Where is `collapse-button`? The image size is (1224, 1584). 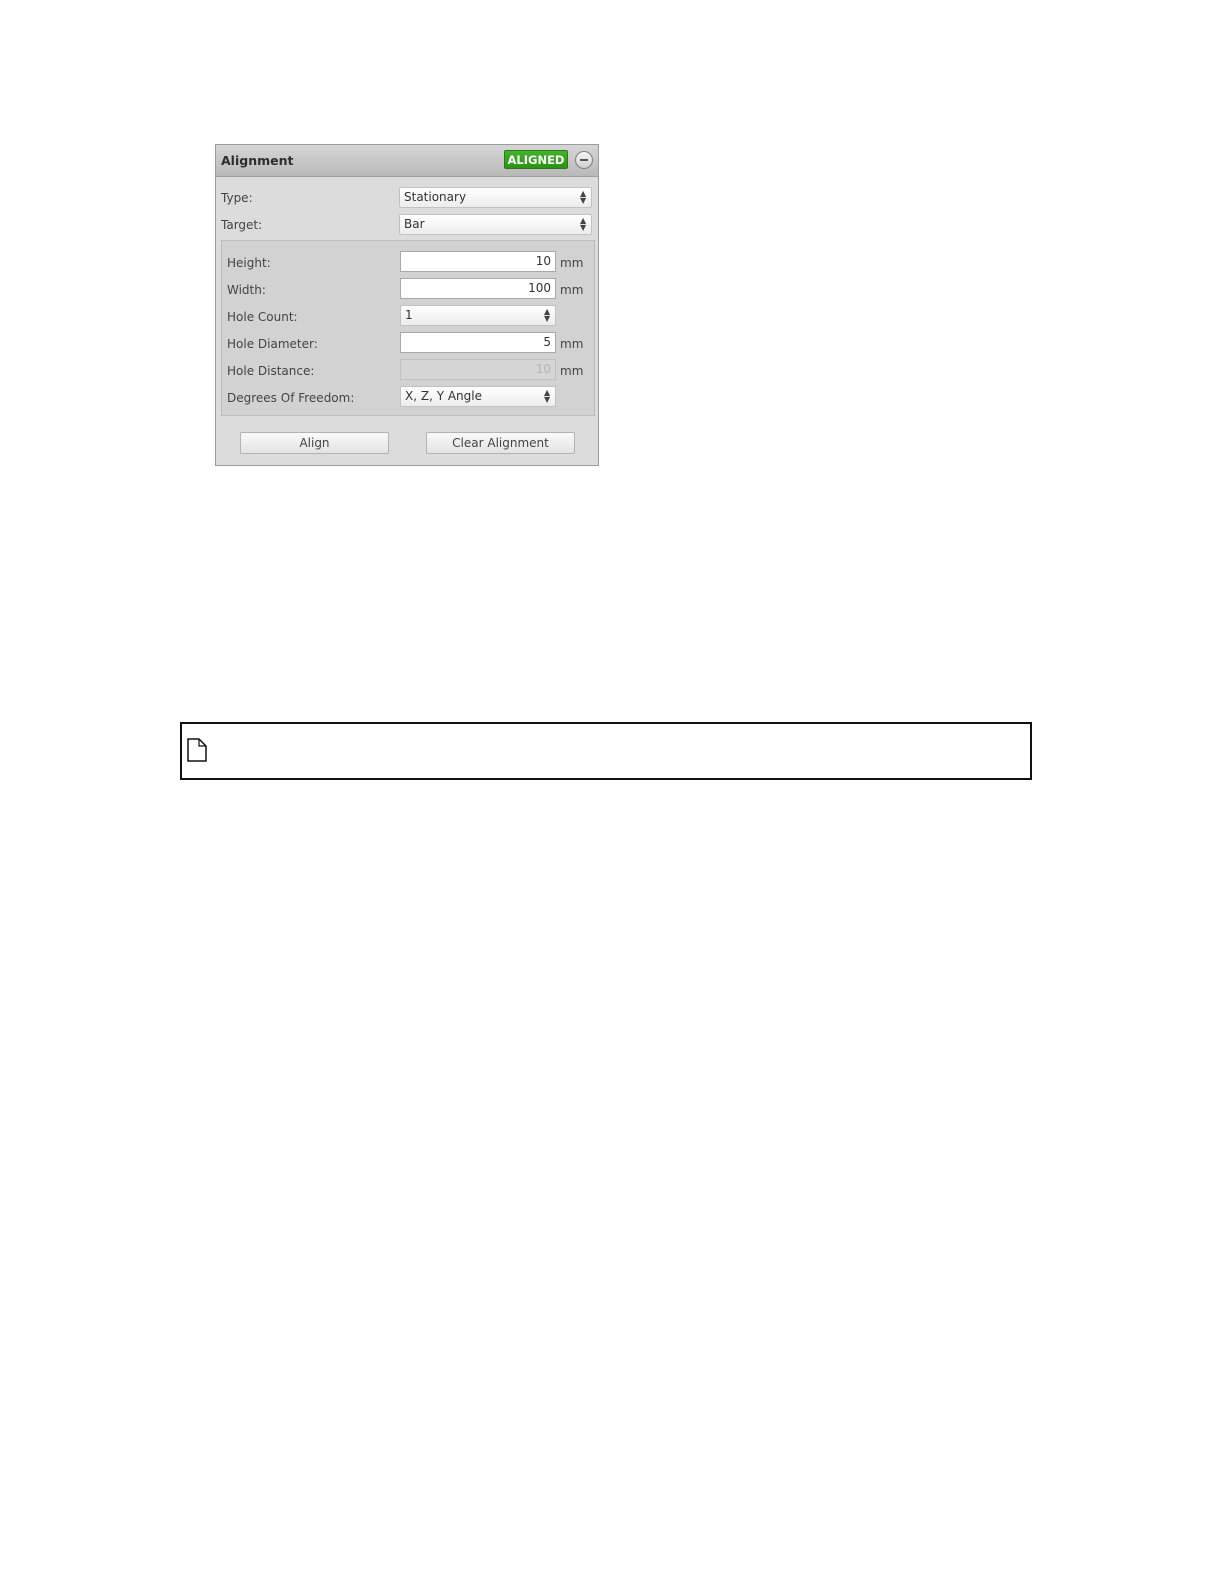 collapse-button is located at coordinates (584, 160).